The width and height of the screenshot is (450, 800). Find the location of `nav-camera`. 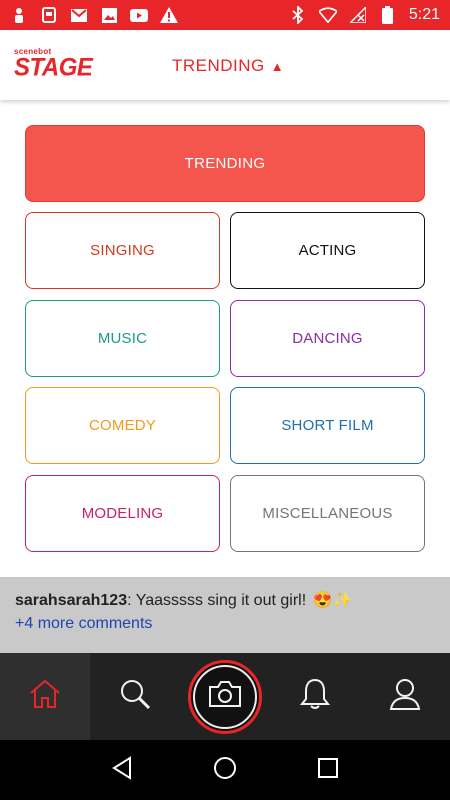

nav-camera is located at coordinates (225, 696).